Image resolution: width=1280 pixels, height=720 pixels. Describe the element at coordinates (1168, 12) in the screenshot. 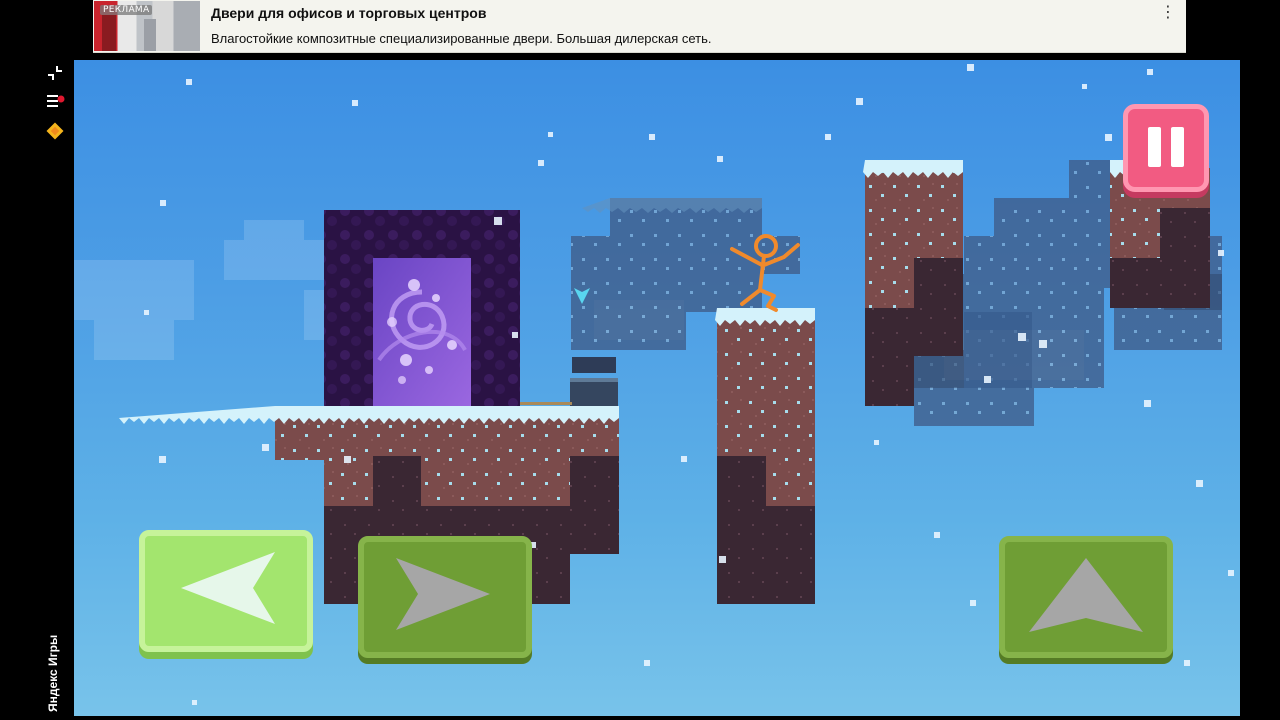

I see `ad-more-icon: ⋮` at that location.